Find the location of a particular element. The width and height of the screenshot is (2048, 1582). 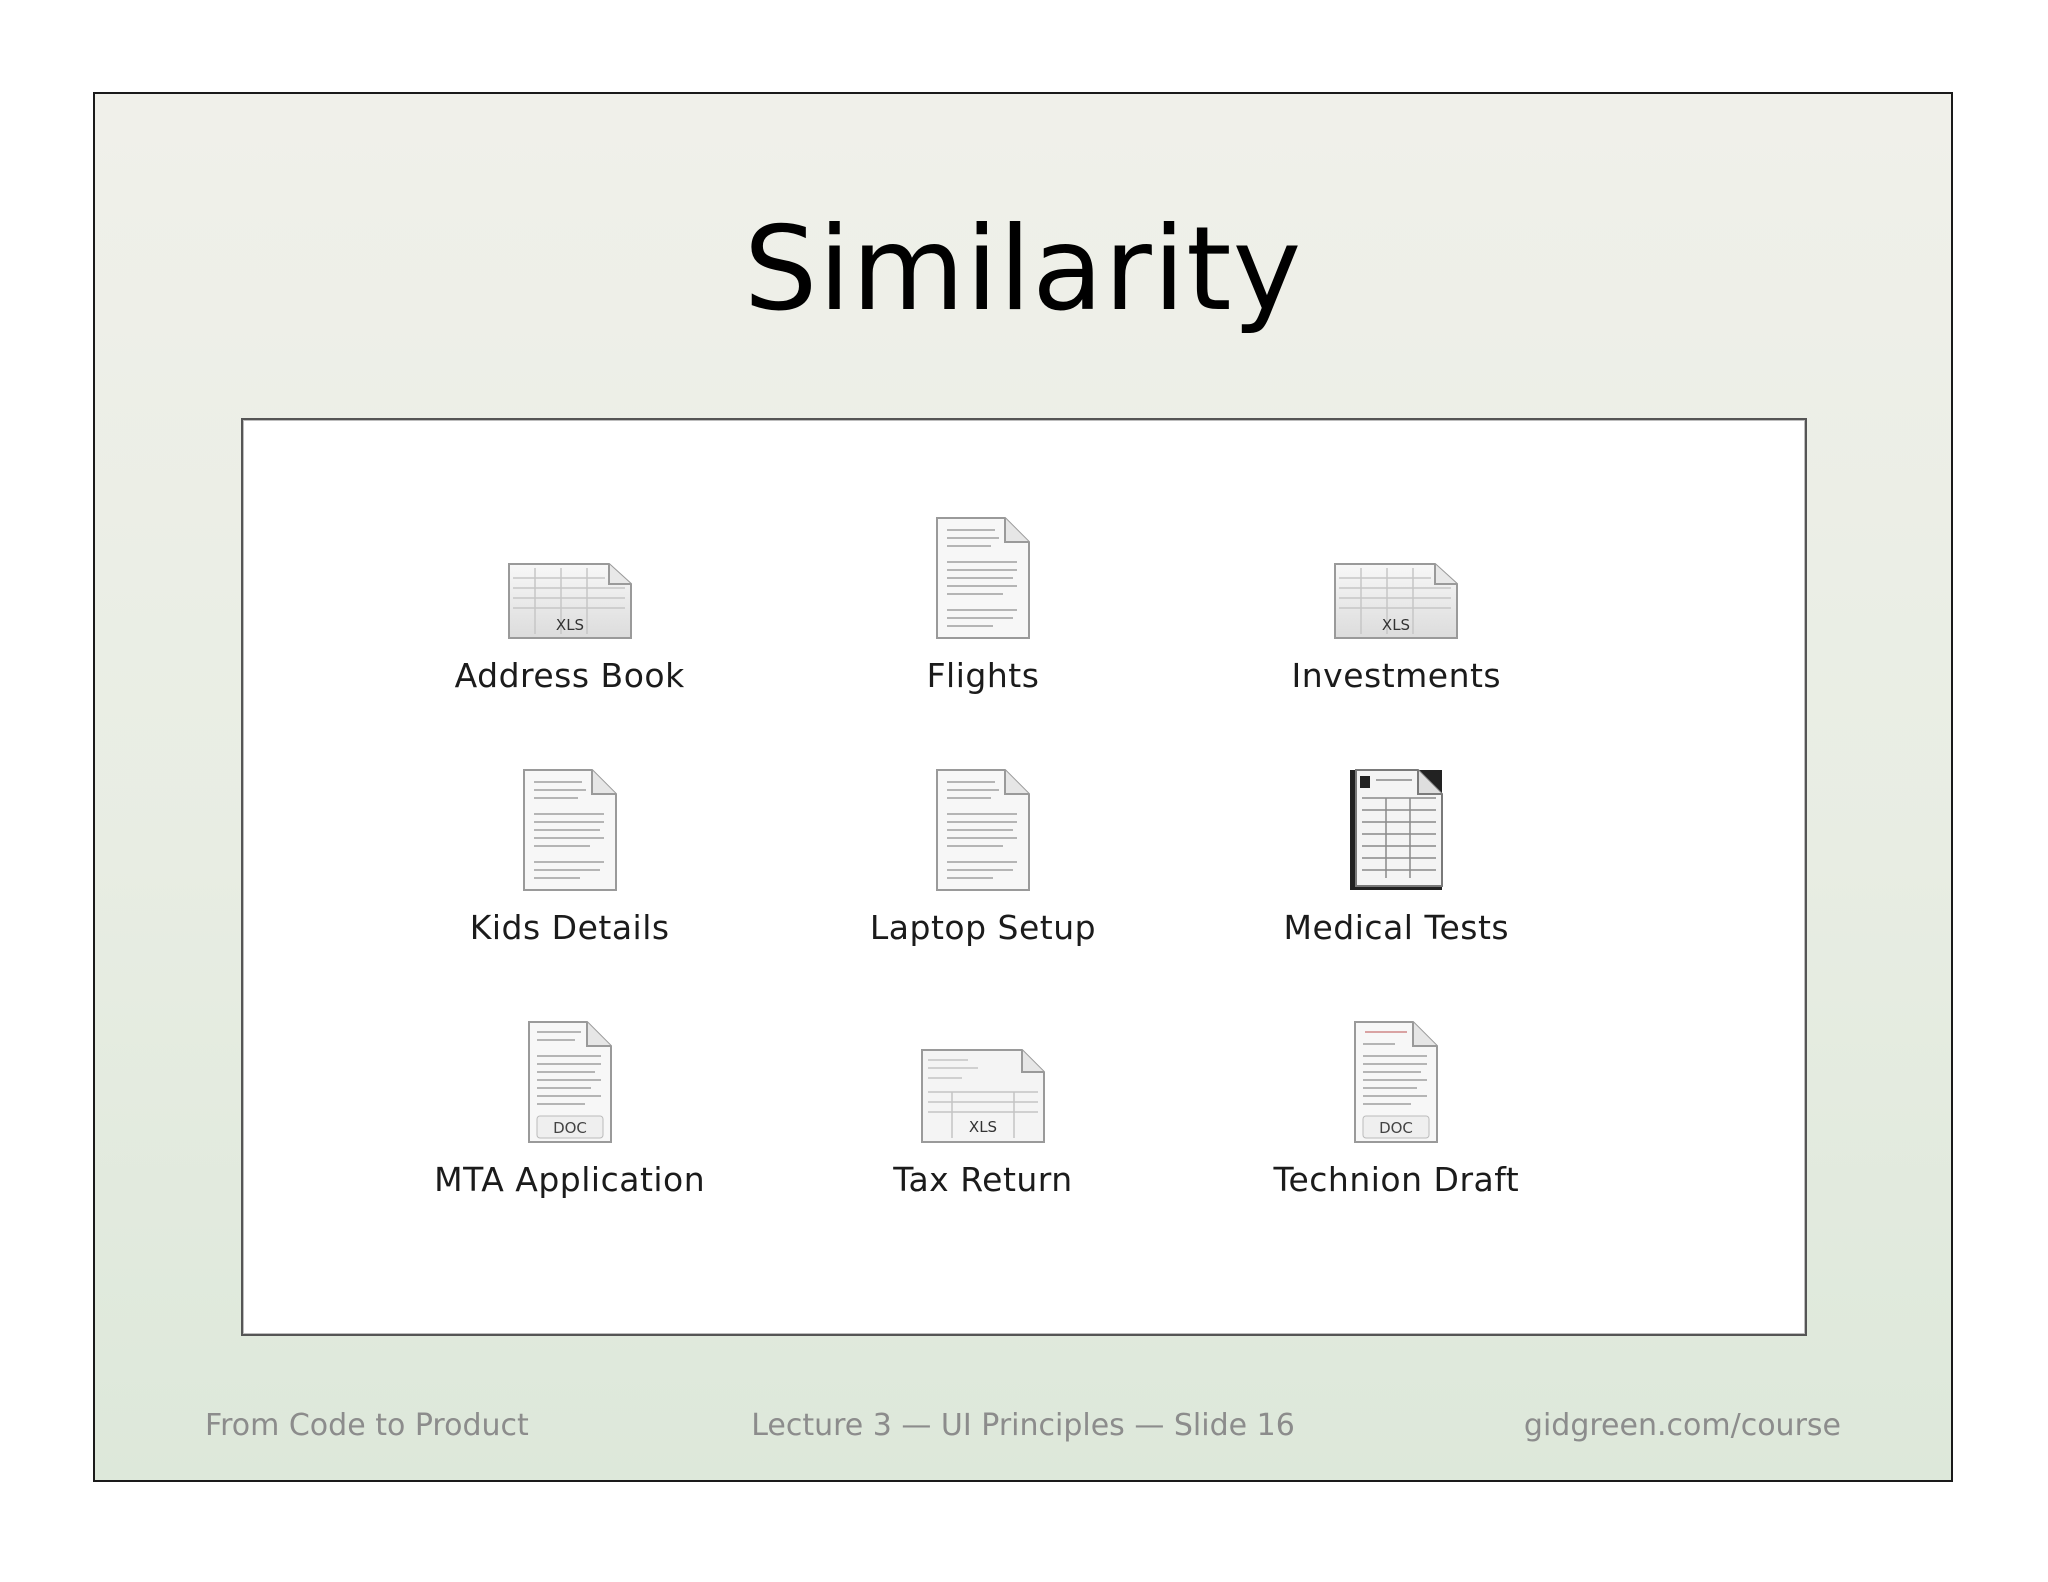

slide-title: Similarity is located at coordinates (1023, 269).